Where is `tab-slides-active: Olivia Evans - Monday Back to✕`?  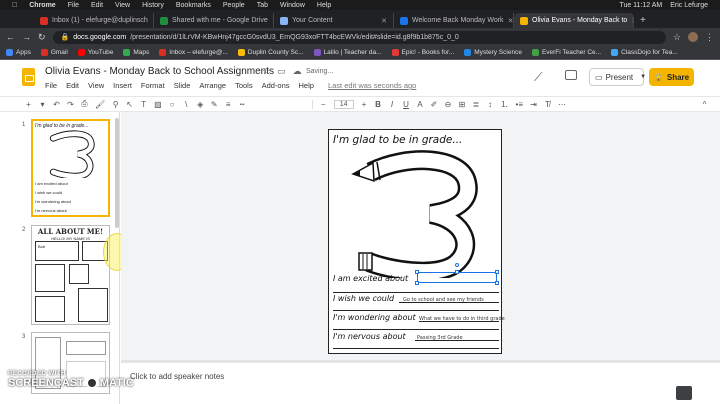
tab-slides-active: Olivia Evans - Monday Back to✕ is located at coordinates (574, 20).